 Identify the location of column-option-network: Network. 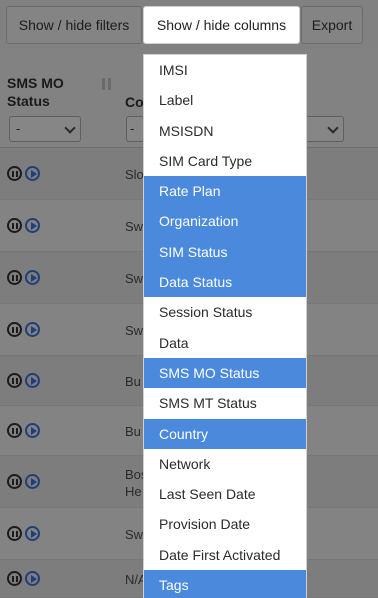
(225, 464).